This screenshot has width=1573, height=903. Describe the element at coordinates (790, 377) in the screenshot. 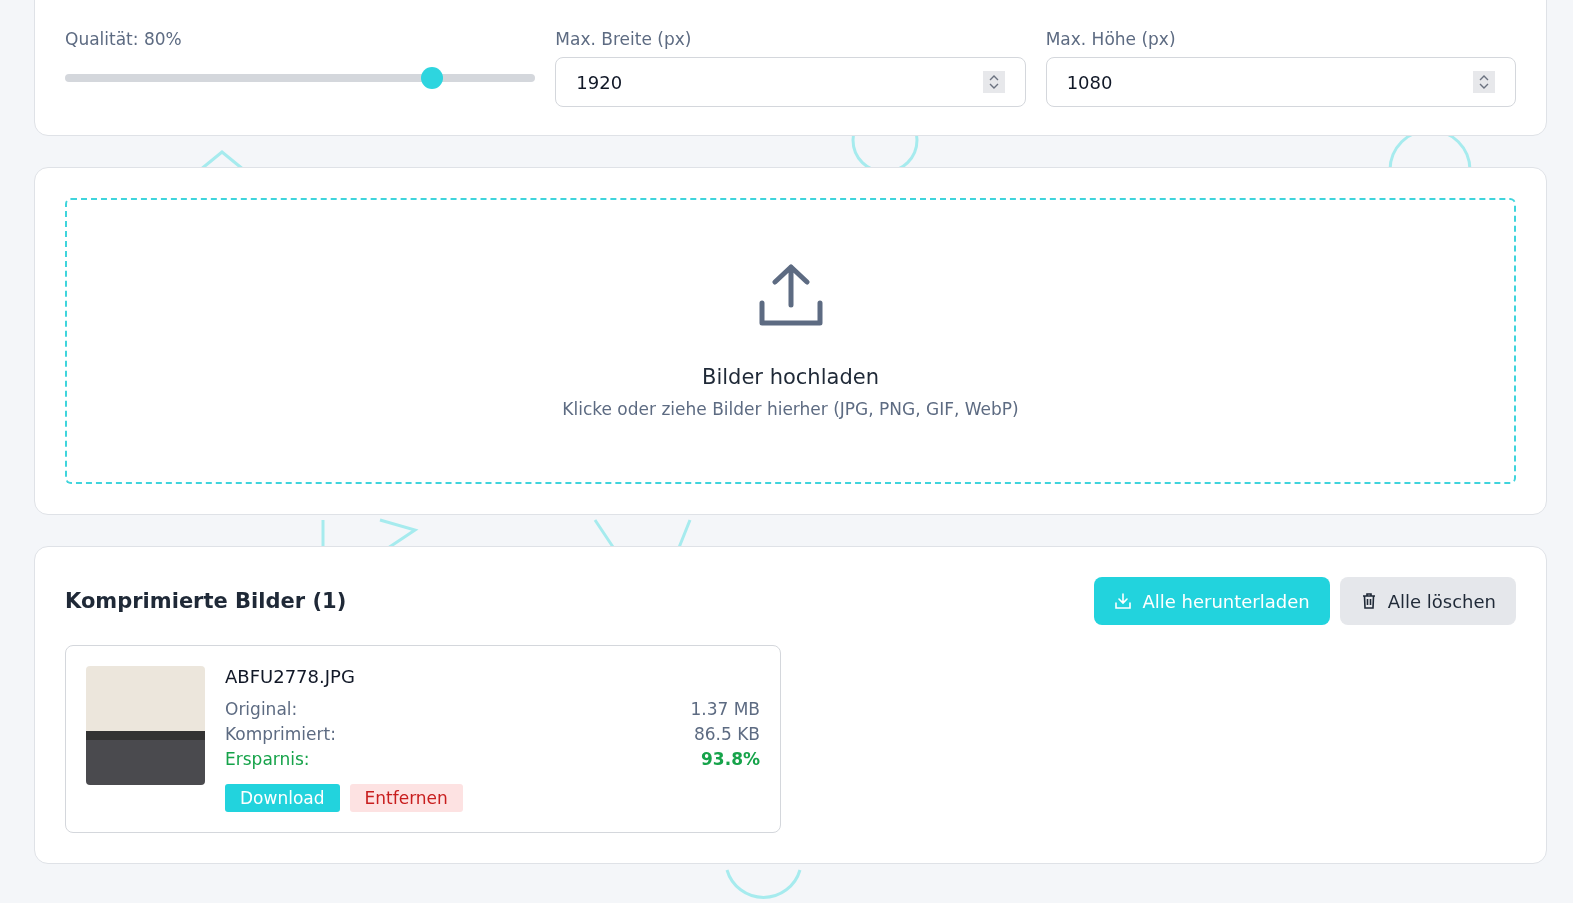

I see `upload-title: Bilder hochladen` at that location.